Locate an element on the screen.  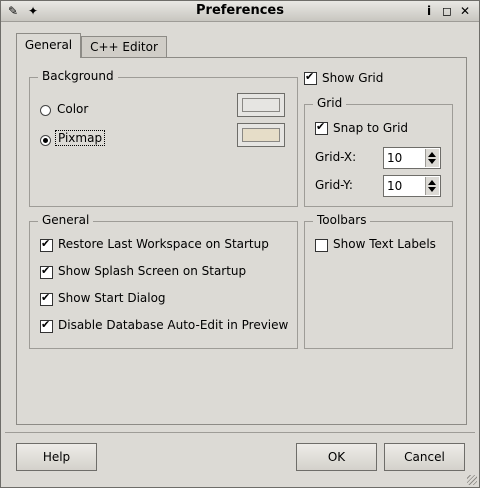
title-bar: ✎ ✦ Preferences i ◻ ✕ is located at coordinates (240, 11).